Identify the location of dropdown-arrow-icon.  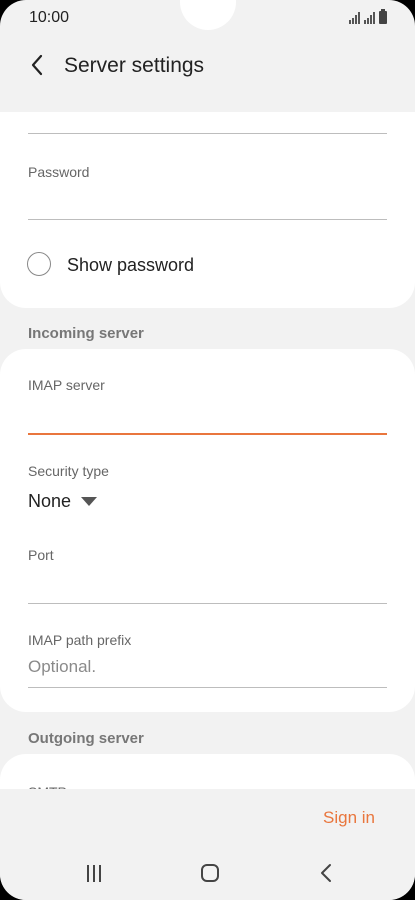
(89, 501).